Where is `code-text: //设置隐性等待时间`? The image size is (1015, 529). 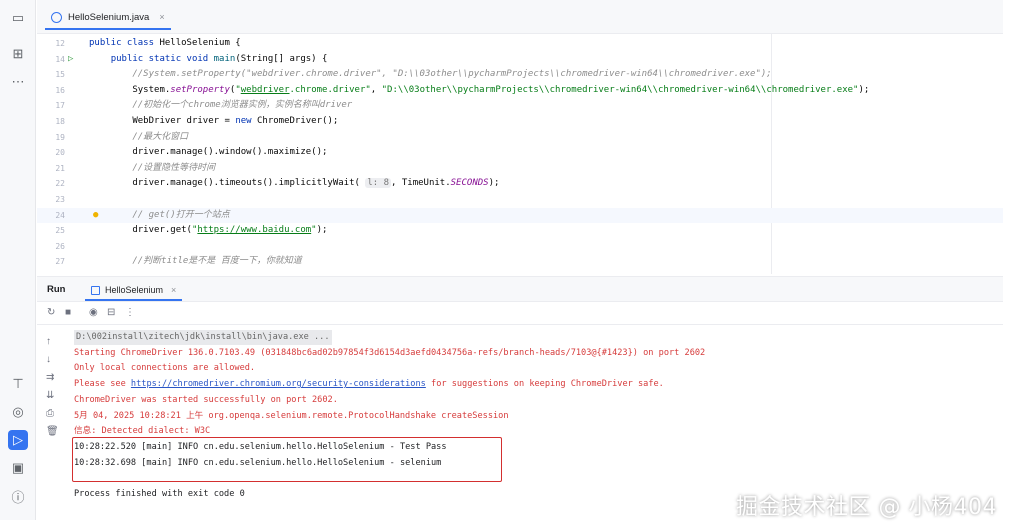
code-text: //设置隐性等待时间 is located at coordinates (152, 168).